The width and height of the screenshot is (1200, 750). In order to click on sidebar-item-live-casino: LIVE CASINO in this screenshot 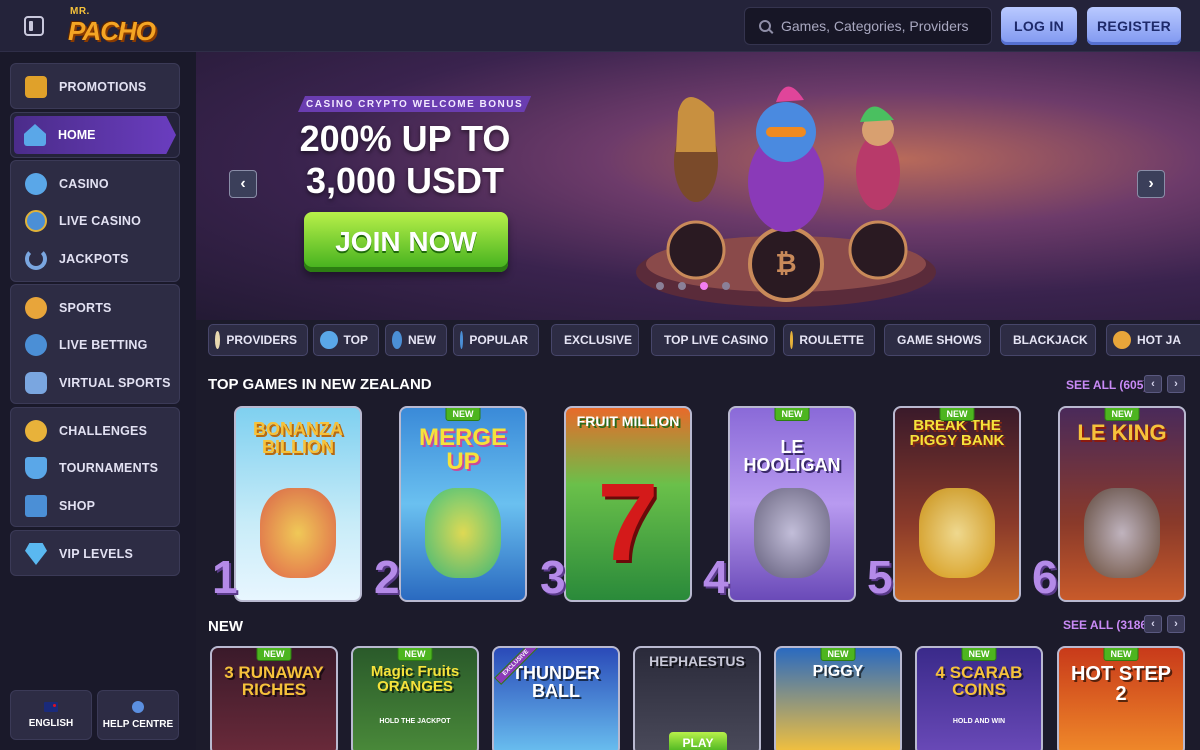, I will do `click(95, 221)`.